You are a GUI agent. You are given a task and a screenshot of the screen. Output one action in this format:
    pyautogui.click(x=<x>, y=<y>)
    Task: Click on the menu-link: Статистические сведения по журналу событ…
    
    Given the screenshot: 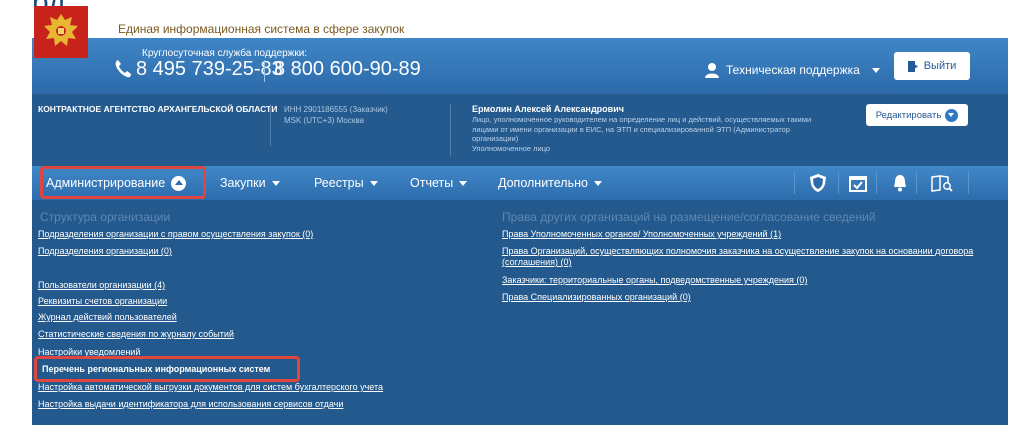 What is the action you would take?
    pyautogui.click(x=136, y=334)
    